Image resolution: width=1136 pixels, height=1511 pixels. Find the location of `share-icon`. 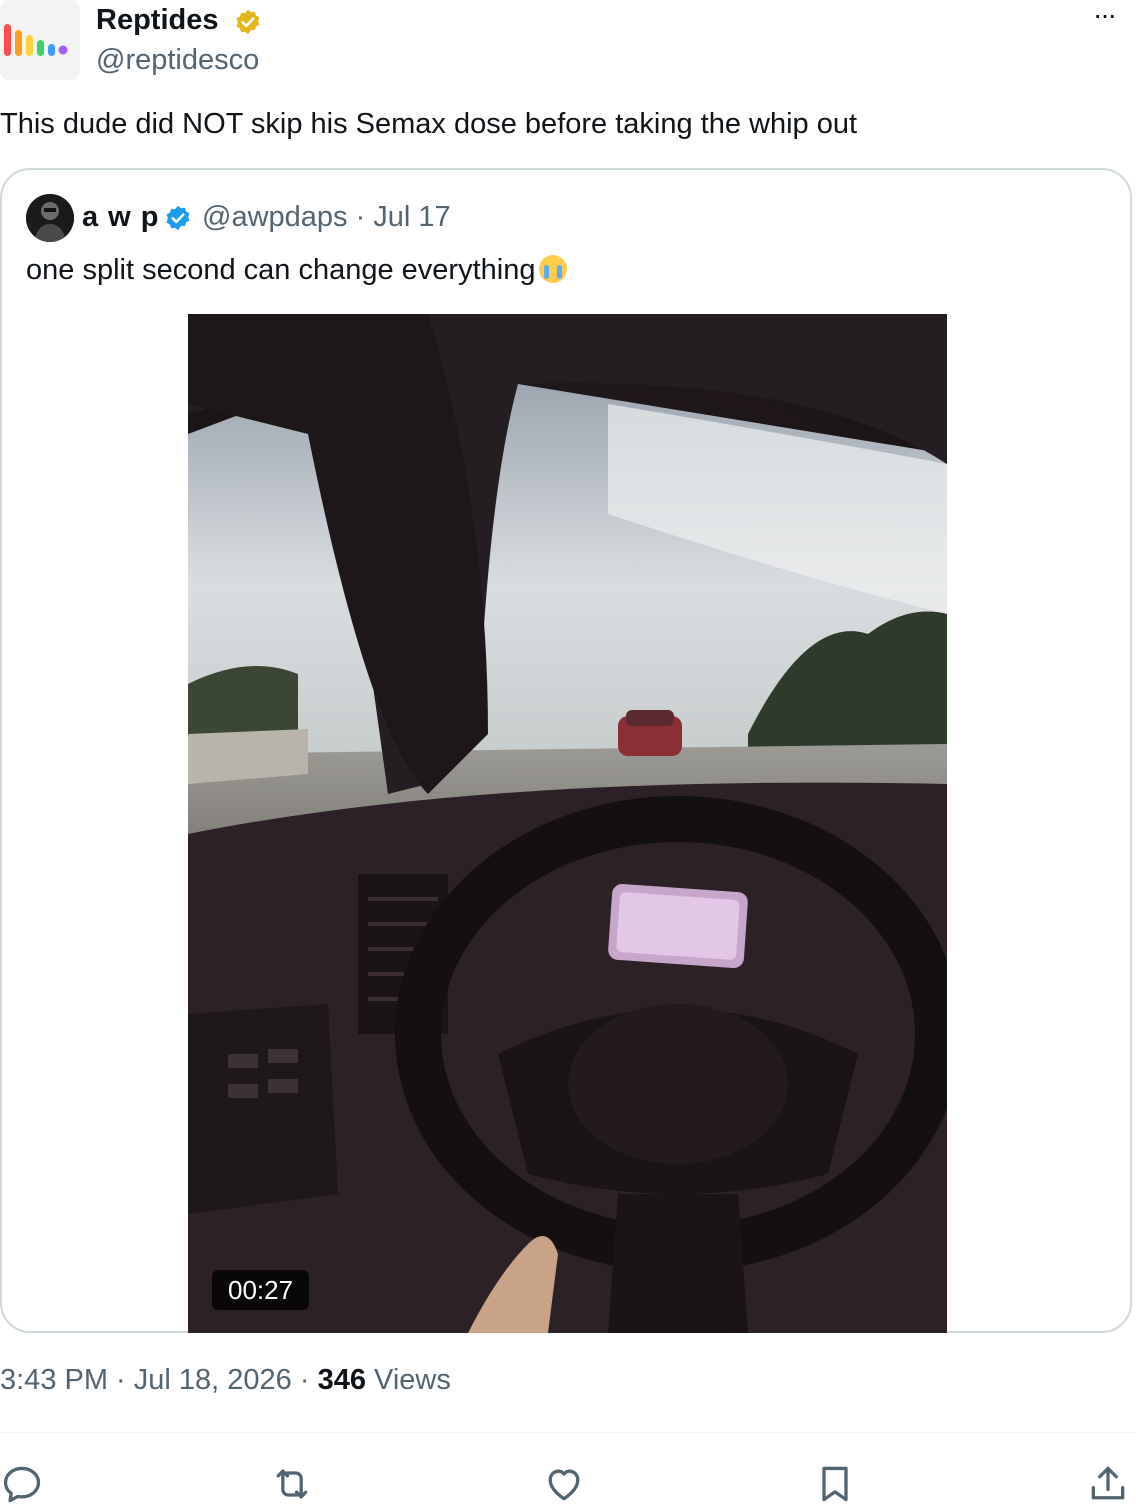

share-icon is located at coordinates (1108, 1483).